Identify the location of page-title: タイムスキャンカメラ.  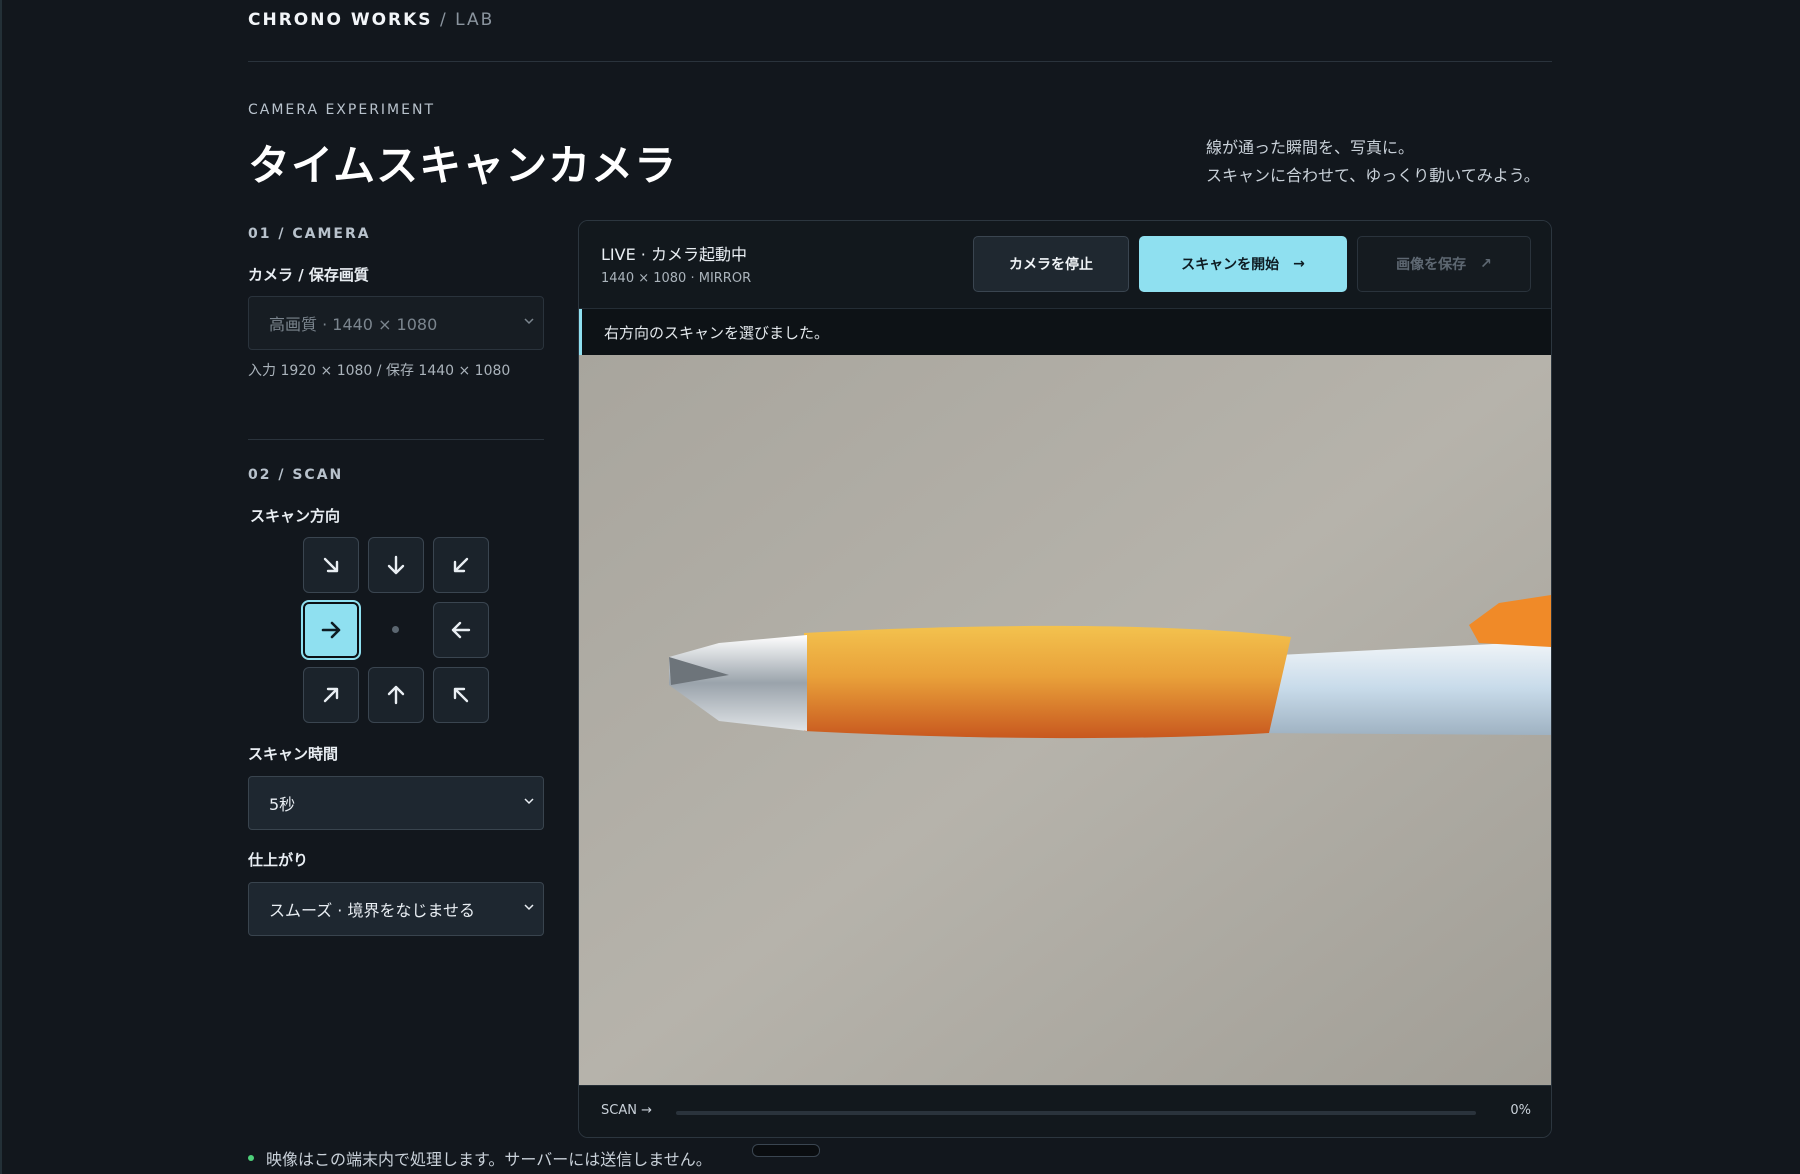
(463, 165).